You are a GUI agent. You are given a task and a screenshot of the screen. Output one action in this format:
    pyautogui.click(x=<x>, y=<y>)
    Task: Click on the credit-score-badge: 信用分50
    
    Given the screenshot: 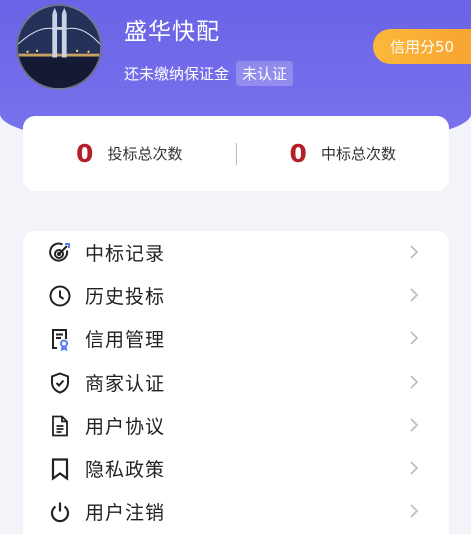 What is the action you would take?
    pyautogui.click(x=422, y=46)
    